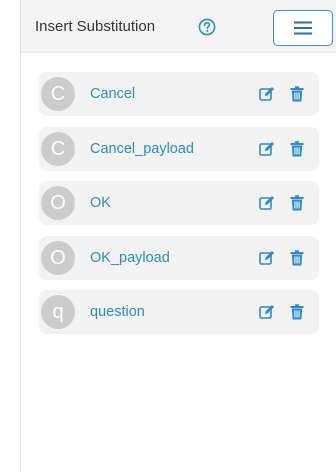 The height and width of the screenshot is (472, 336). I want to click on list-item: O OK_payload, so click(179, 257).